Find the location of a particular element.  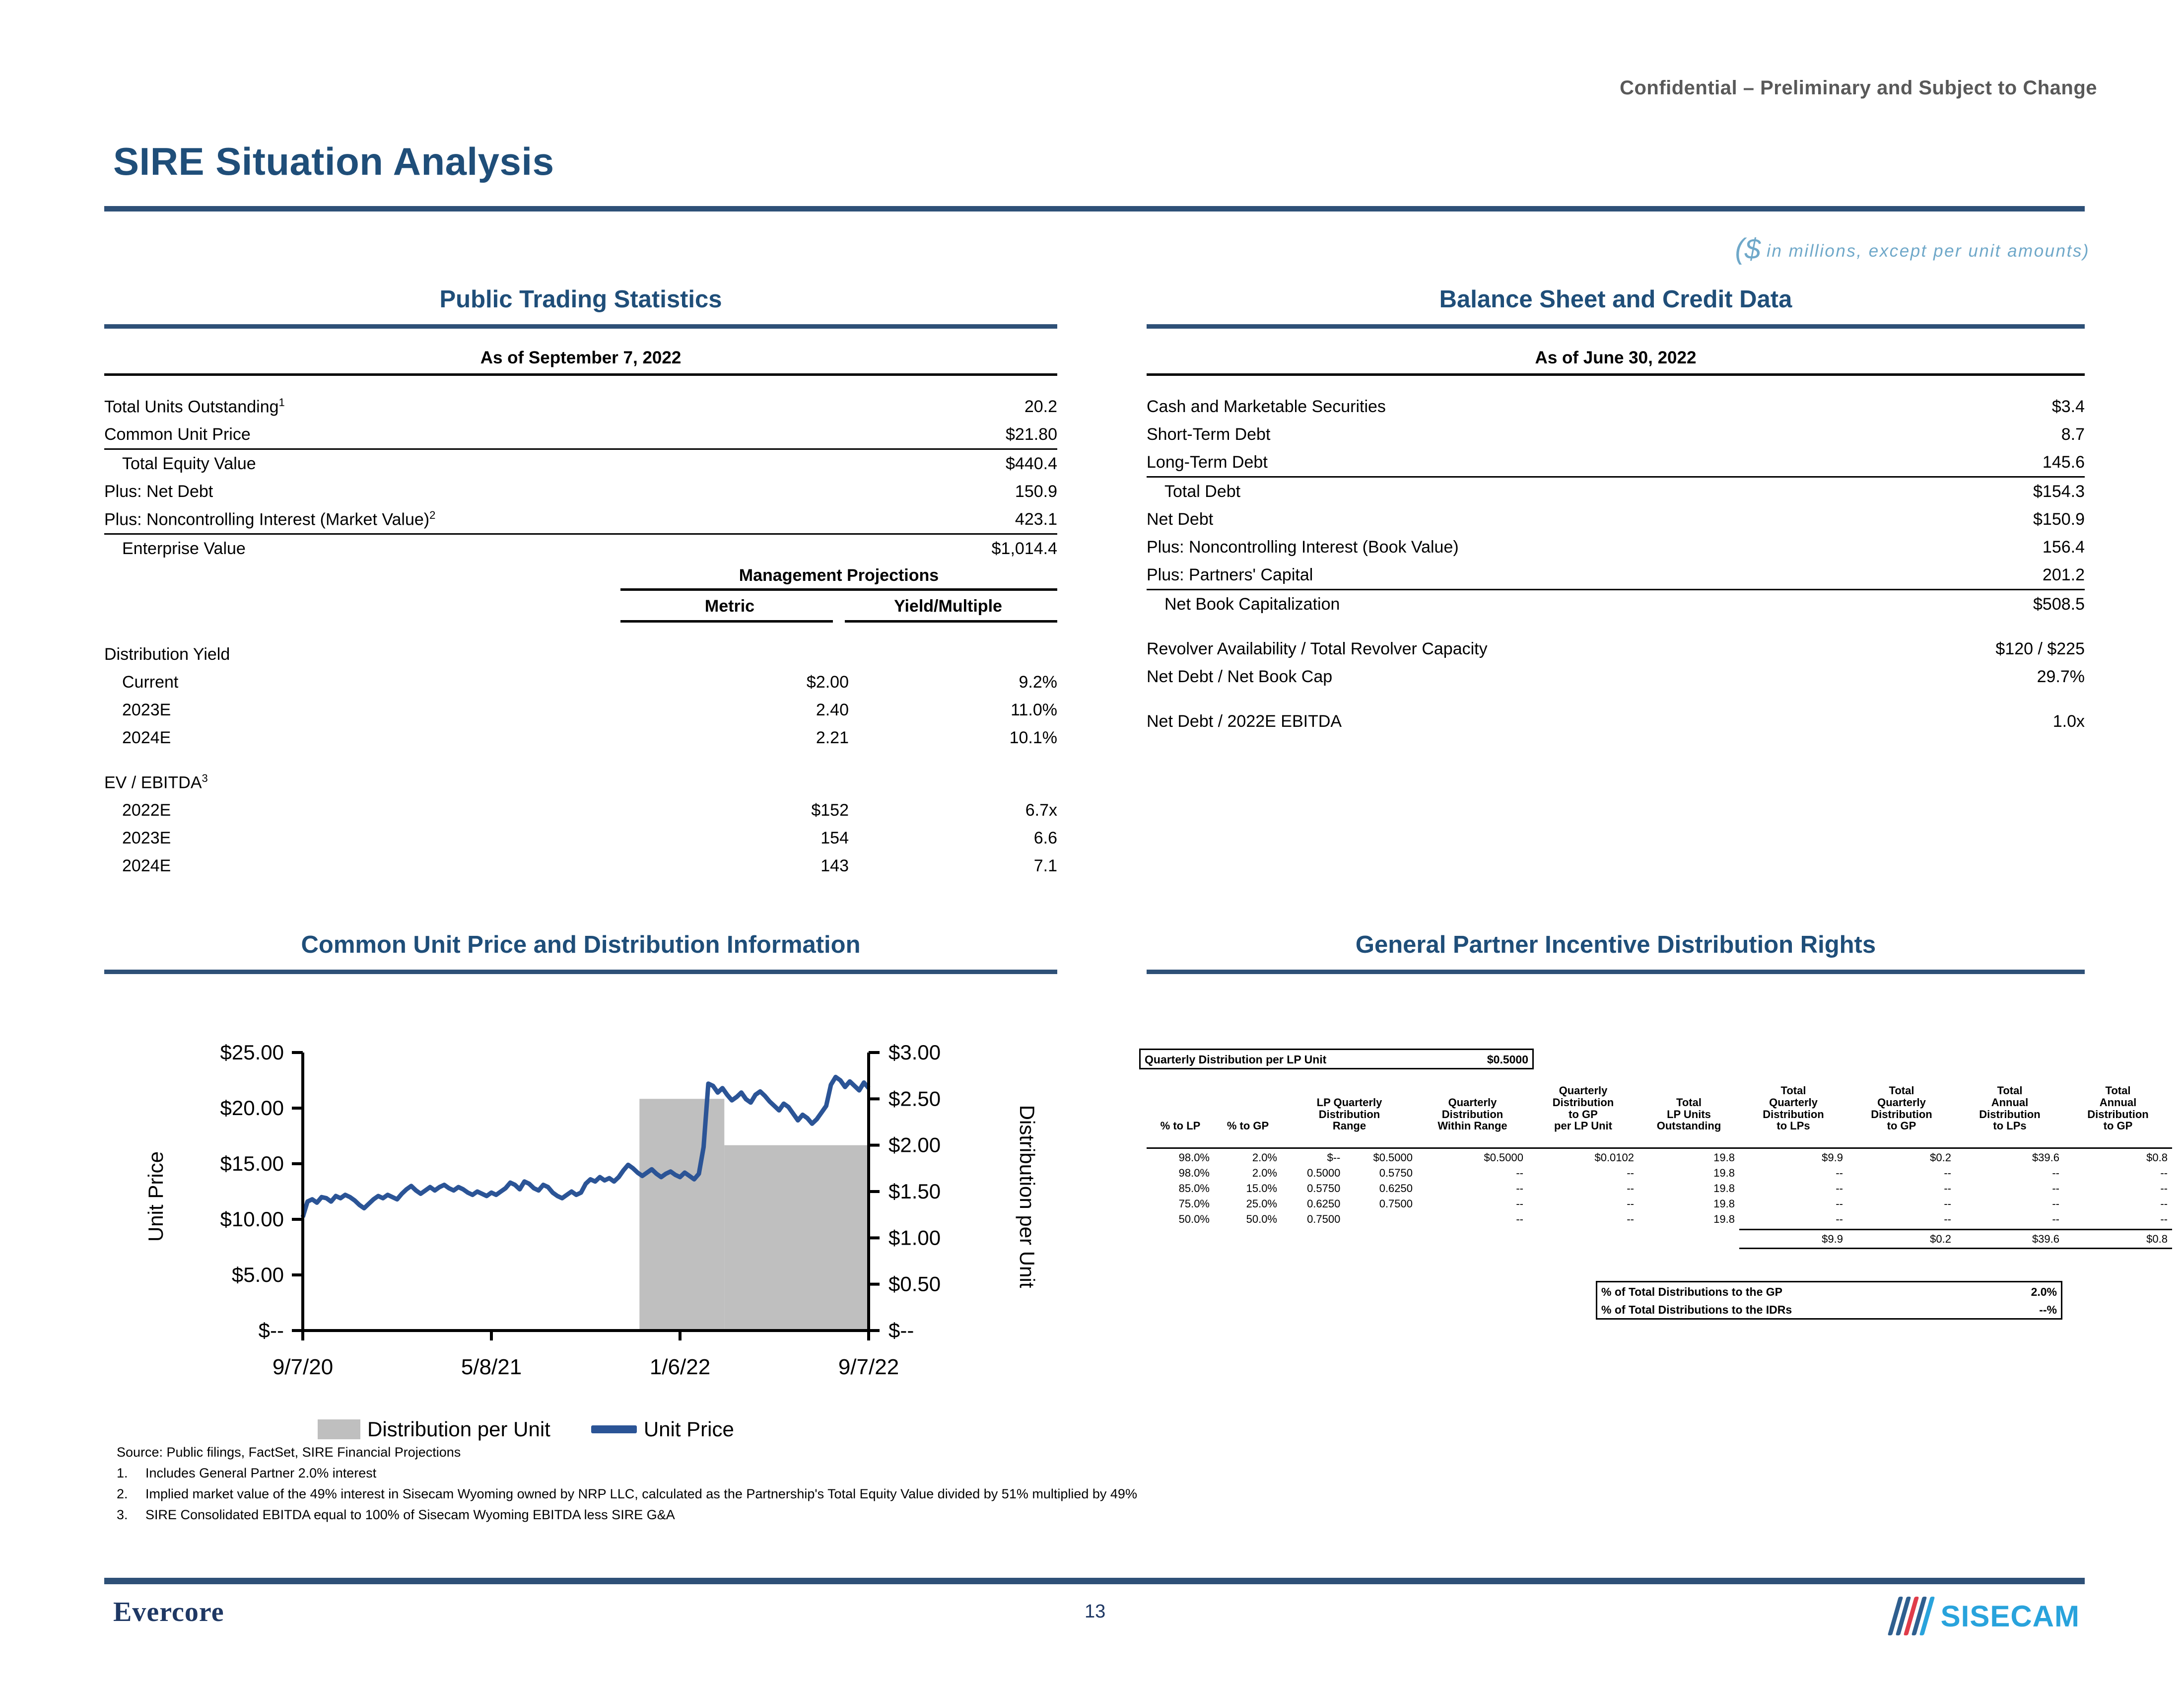

row-label: Total Units Outstanding1 is located at coordinates (194, 406).